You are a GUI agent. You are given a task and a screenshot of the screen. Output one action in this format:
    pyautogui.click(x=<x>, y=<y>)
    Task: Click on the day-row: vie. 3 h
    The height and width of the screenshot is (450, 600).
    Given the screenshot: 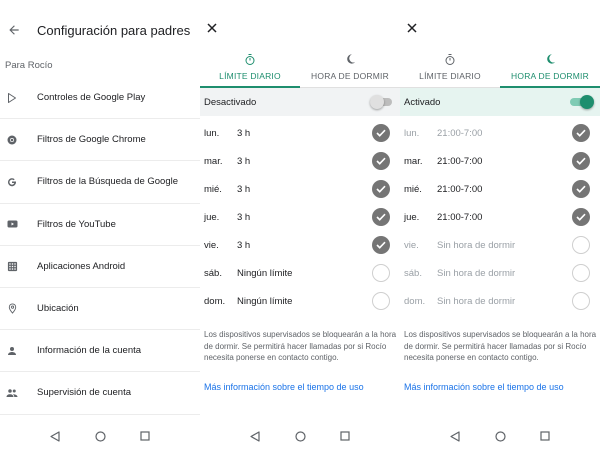 What is the action you would take?
    pyautogui.click(x=300, y=245)
    